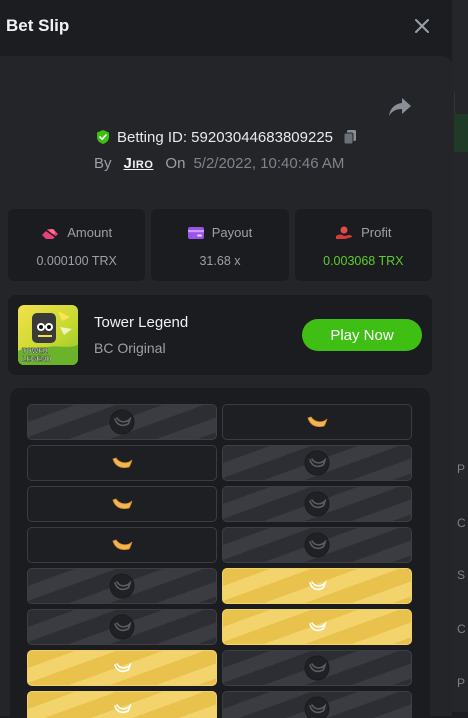 This screenshot has height=718, width=468. What do you see at coordinates (35, 351) in the screenshot?
I see `svg-text: TOWER` at bounding box center [35, 351].